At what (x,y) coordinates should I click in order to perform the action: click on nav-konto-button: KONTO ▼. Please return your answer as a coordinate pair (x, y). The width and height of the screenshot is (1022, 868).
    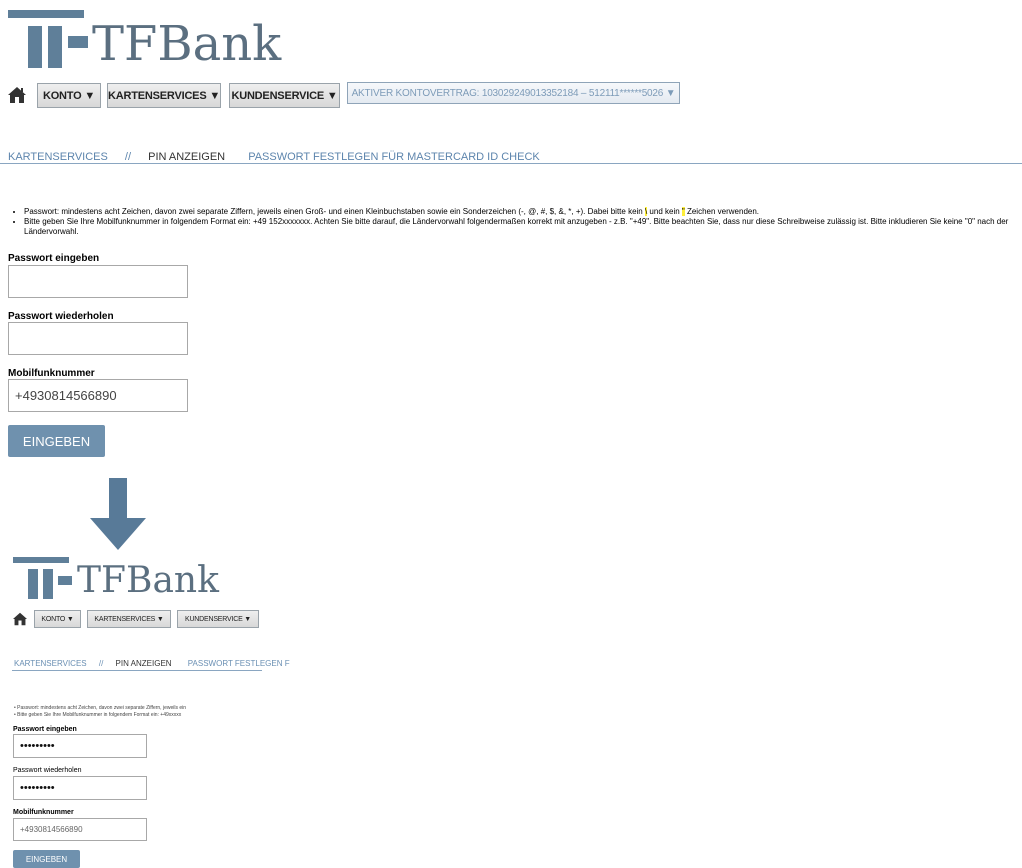
    Looking at the image, I should click on (69, 95).